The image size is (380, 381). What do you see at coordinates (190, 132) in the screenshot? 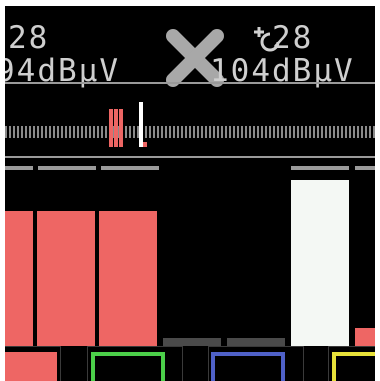
I see `spectrum-ticks` at bounding box center [190, 132].